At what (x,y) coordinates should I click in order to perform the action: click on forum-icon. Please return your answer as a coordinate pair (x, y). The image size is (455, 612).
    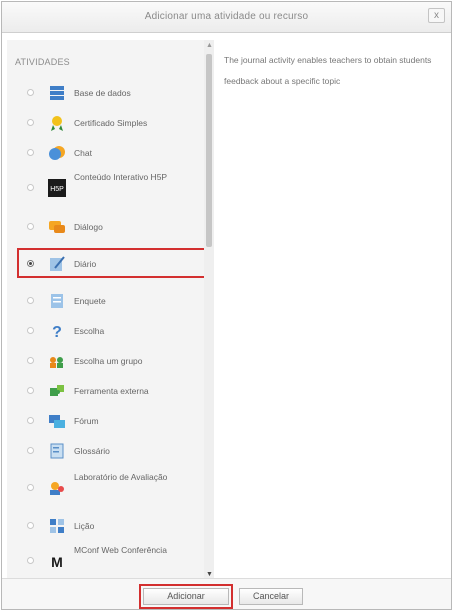
    Looking at the image, I should click on (56, 420).